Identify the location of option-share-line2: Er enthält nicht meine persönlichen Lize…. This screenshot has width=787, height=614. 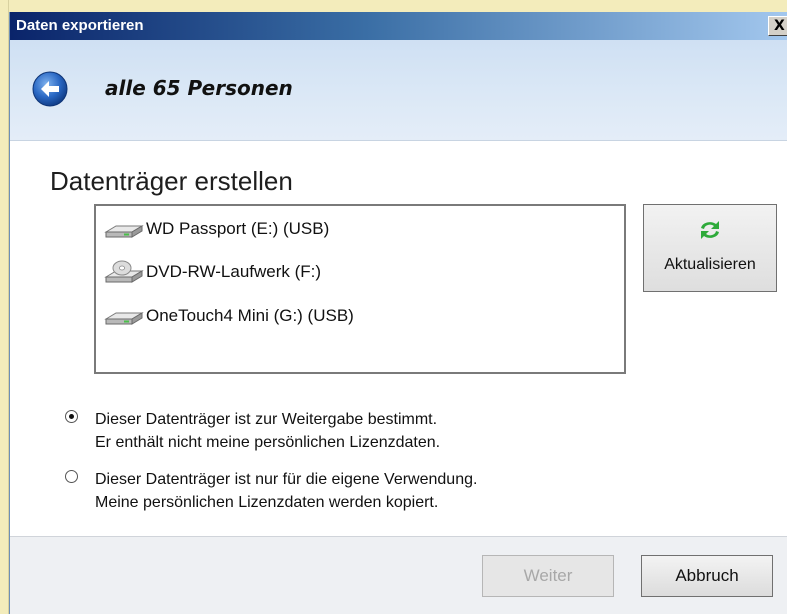
(268, 442).